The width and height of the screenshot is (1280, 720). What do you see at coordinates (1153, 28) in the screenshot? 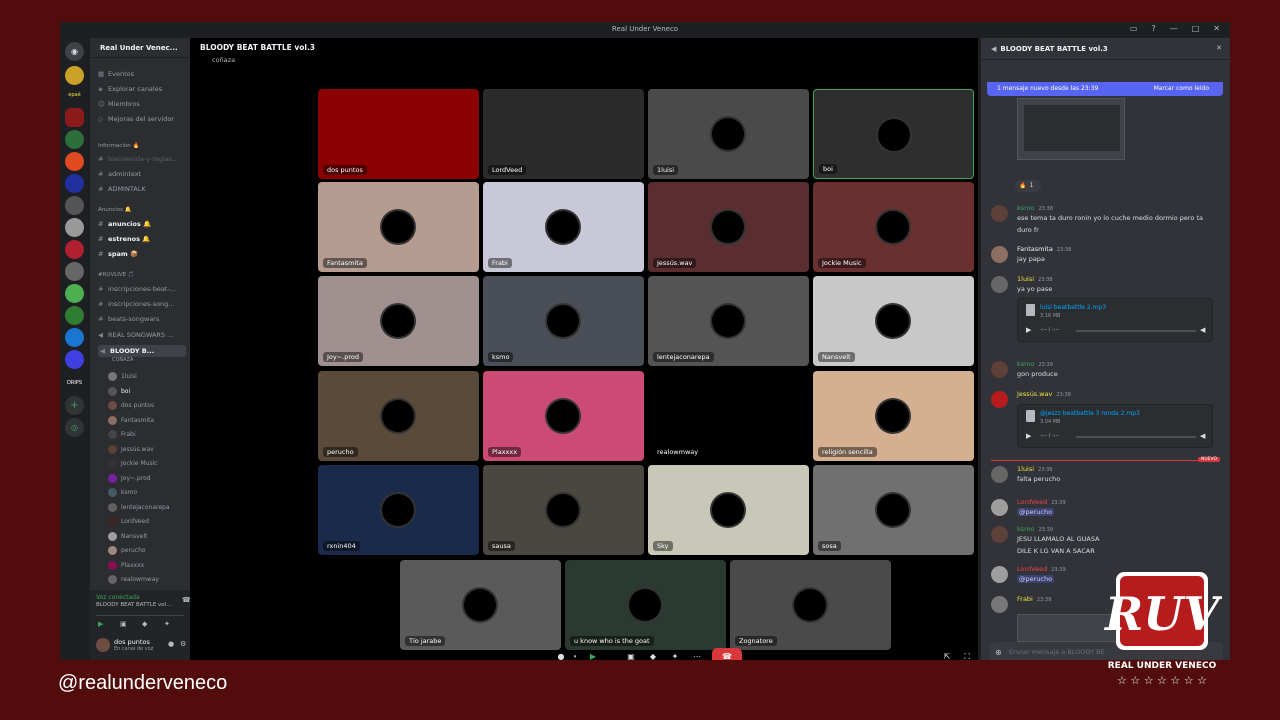
I see `help-icon: ?` at bounding box center [1153, 28].